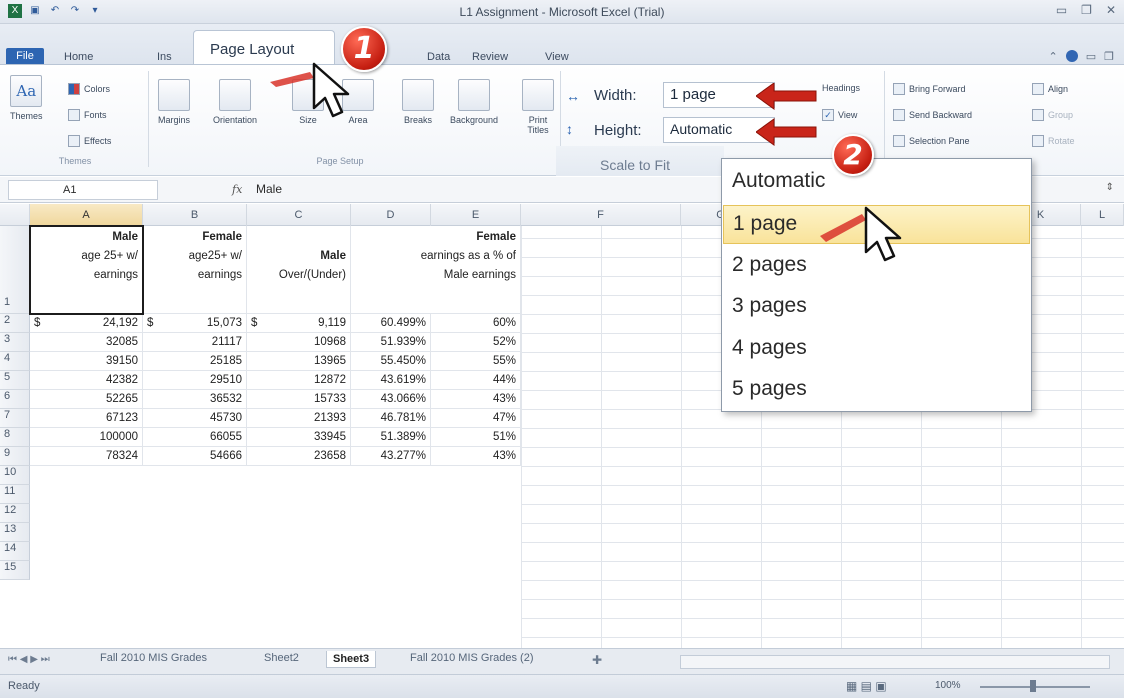 Image resolution: width=1124 pixels, height=698 pixels. What do you see at coordinates (29, 659) in the screenshot?
I see `sheet-nav-arrows-icon: ⏮ ◀ ▶ ⏭` at bounding box center [29, 659].